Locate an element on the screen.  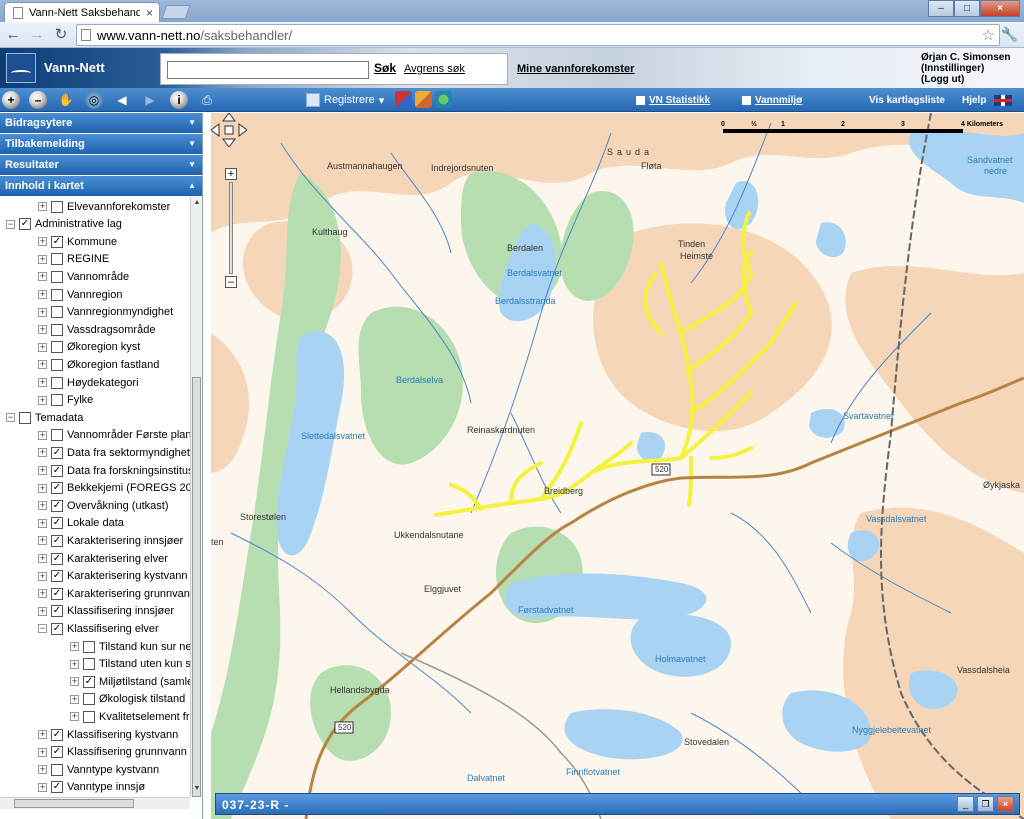
accordion-header: Bidragsytere ▼ is located at coordinates (101, 123).